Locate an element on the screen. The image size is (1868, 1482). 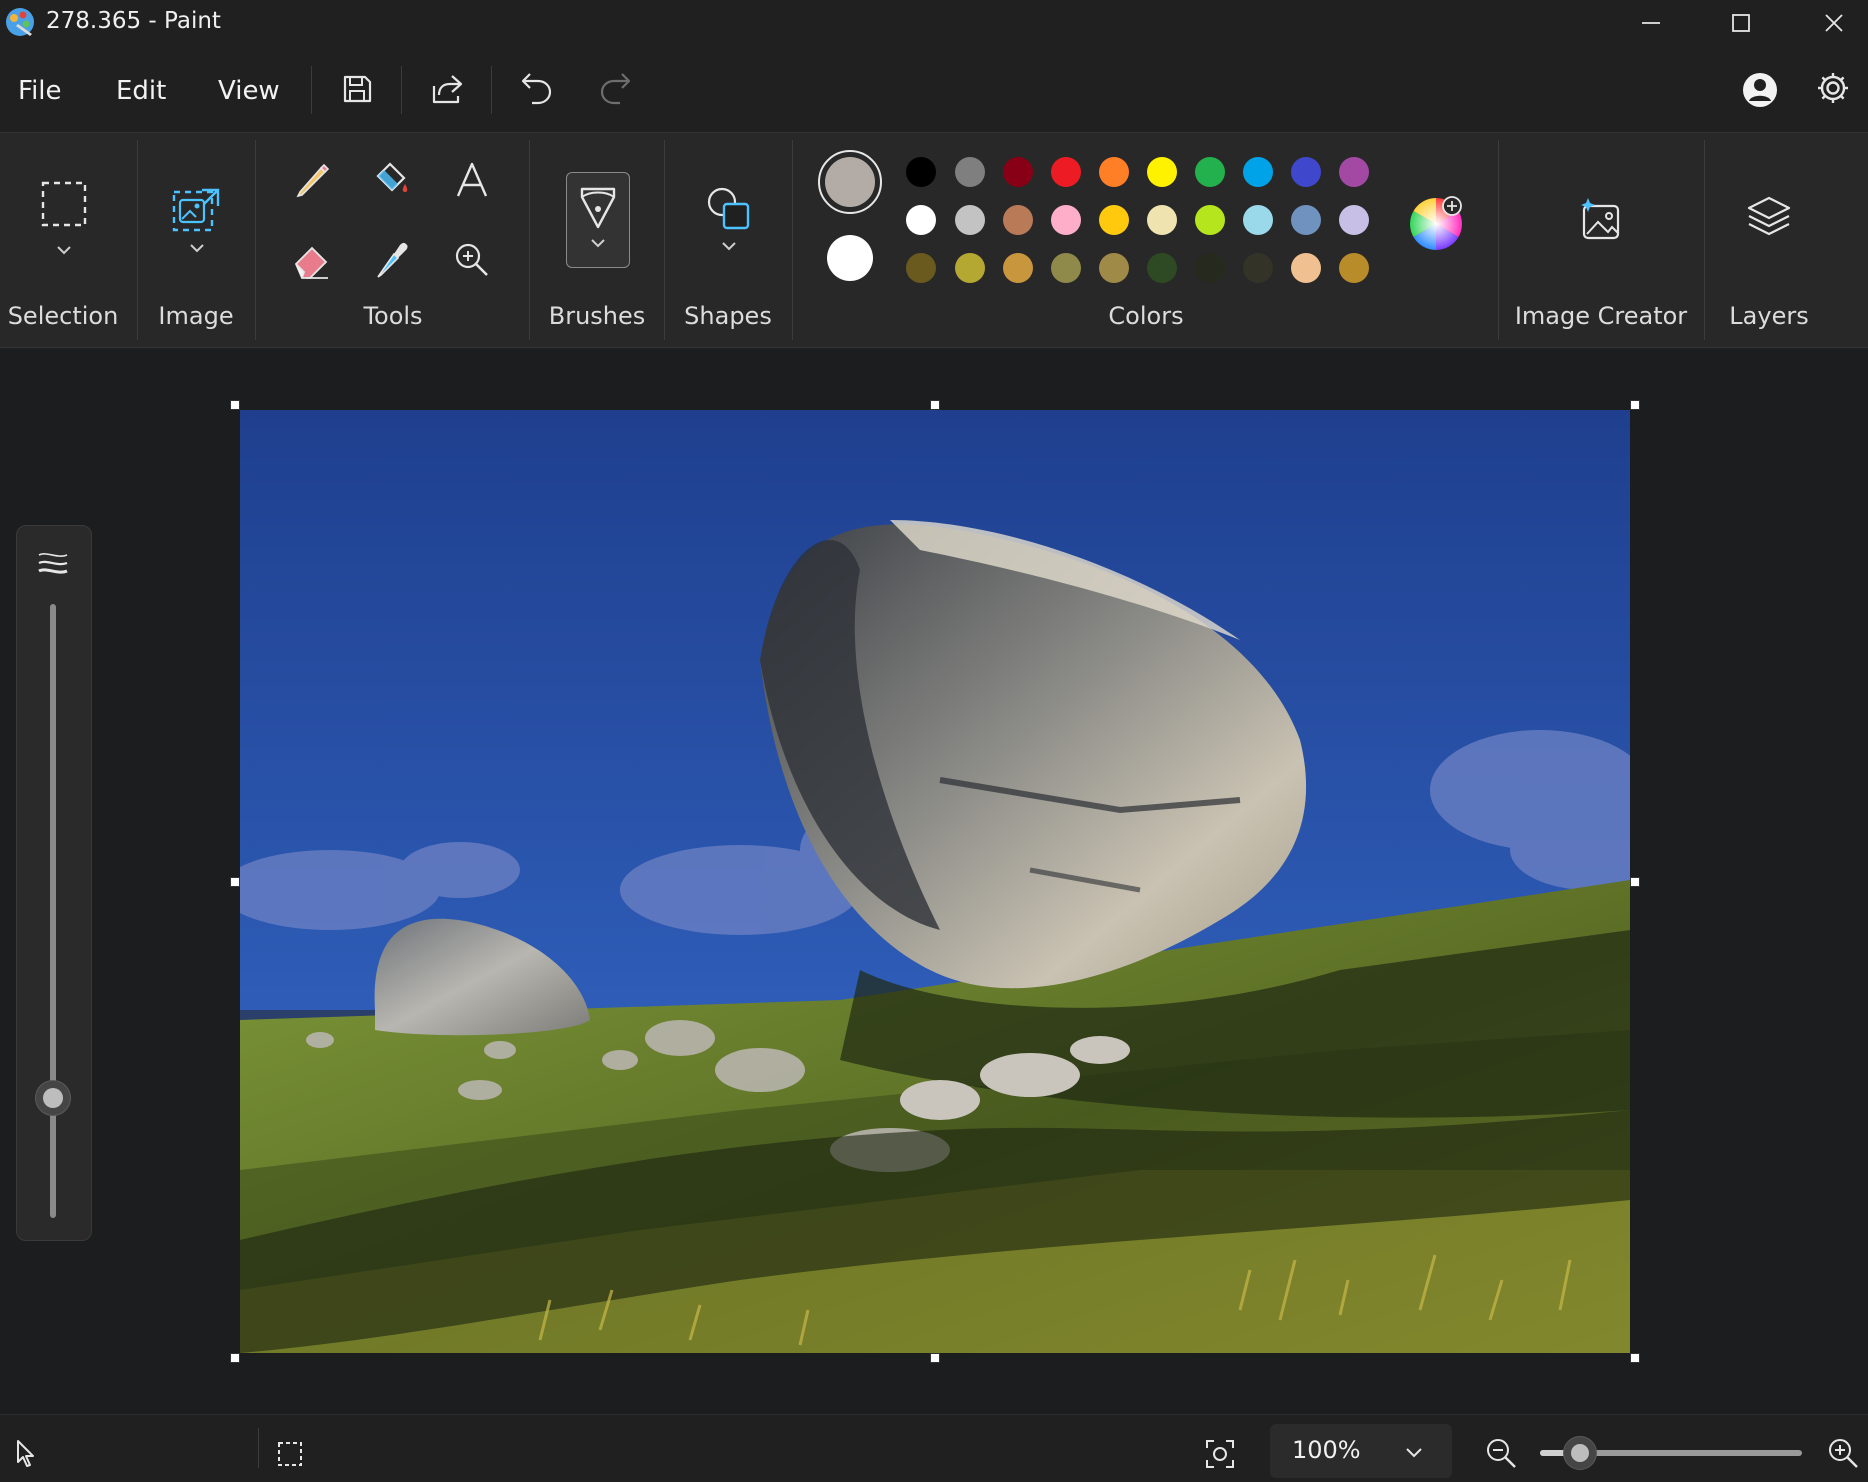
magnifier-tool is located at coordinates (472, 260).